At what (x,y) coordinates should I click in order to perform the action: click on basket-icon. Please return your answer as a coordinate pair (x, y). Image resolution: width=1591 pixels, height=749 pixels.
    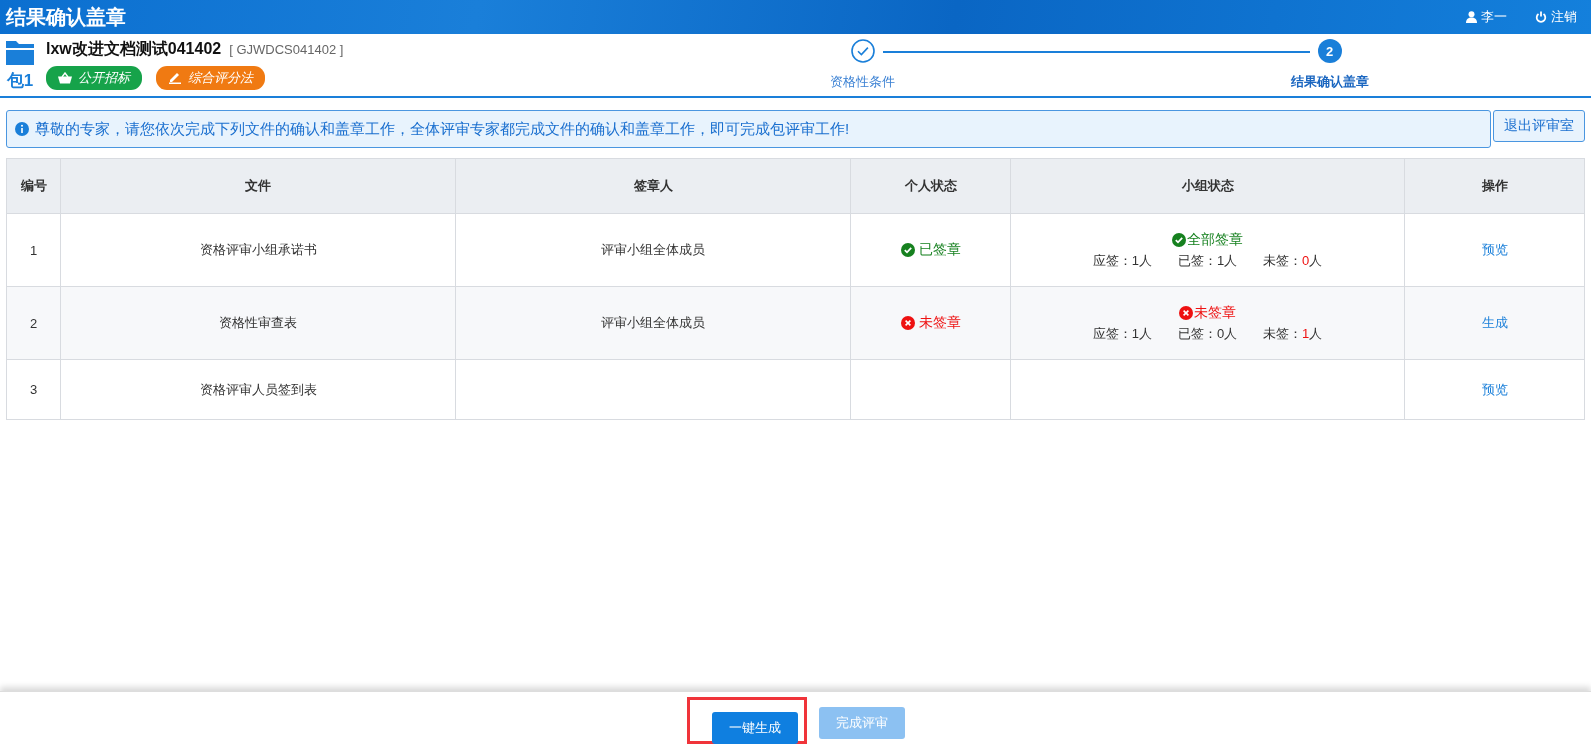
    Looking at the image, I should click on (65, 77).